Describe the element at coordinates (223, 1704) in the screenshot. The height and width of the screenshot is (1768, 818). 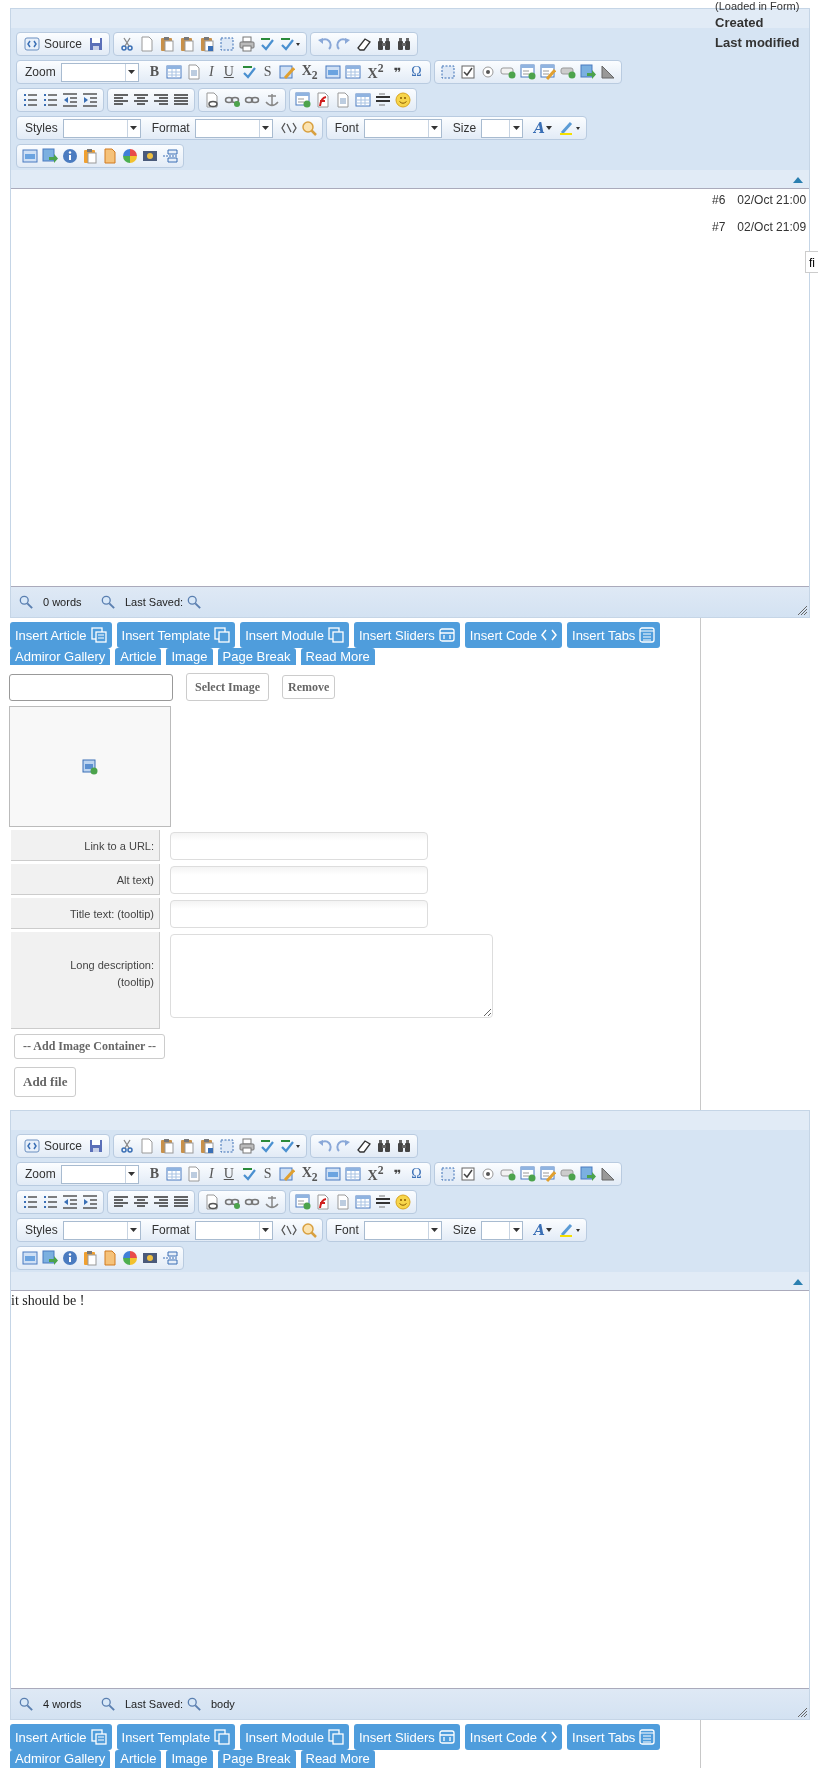
I see `element-path: body` at that location.